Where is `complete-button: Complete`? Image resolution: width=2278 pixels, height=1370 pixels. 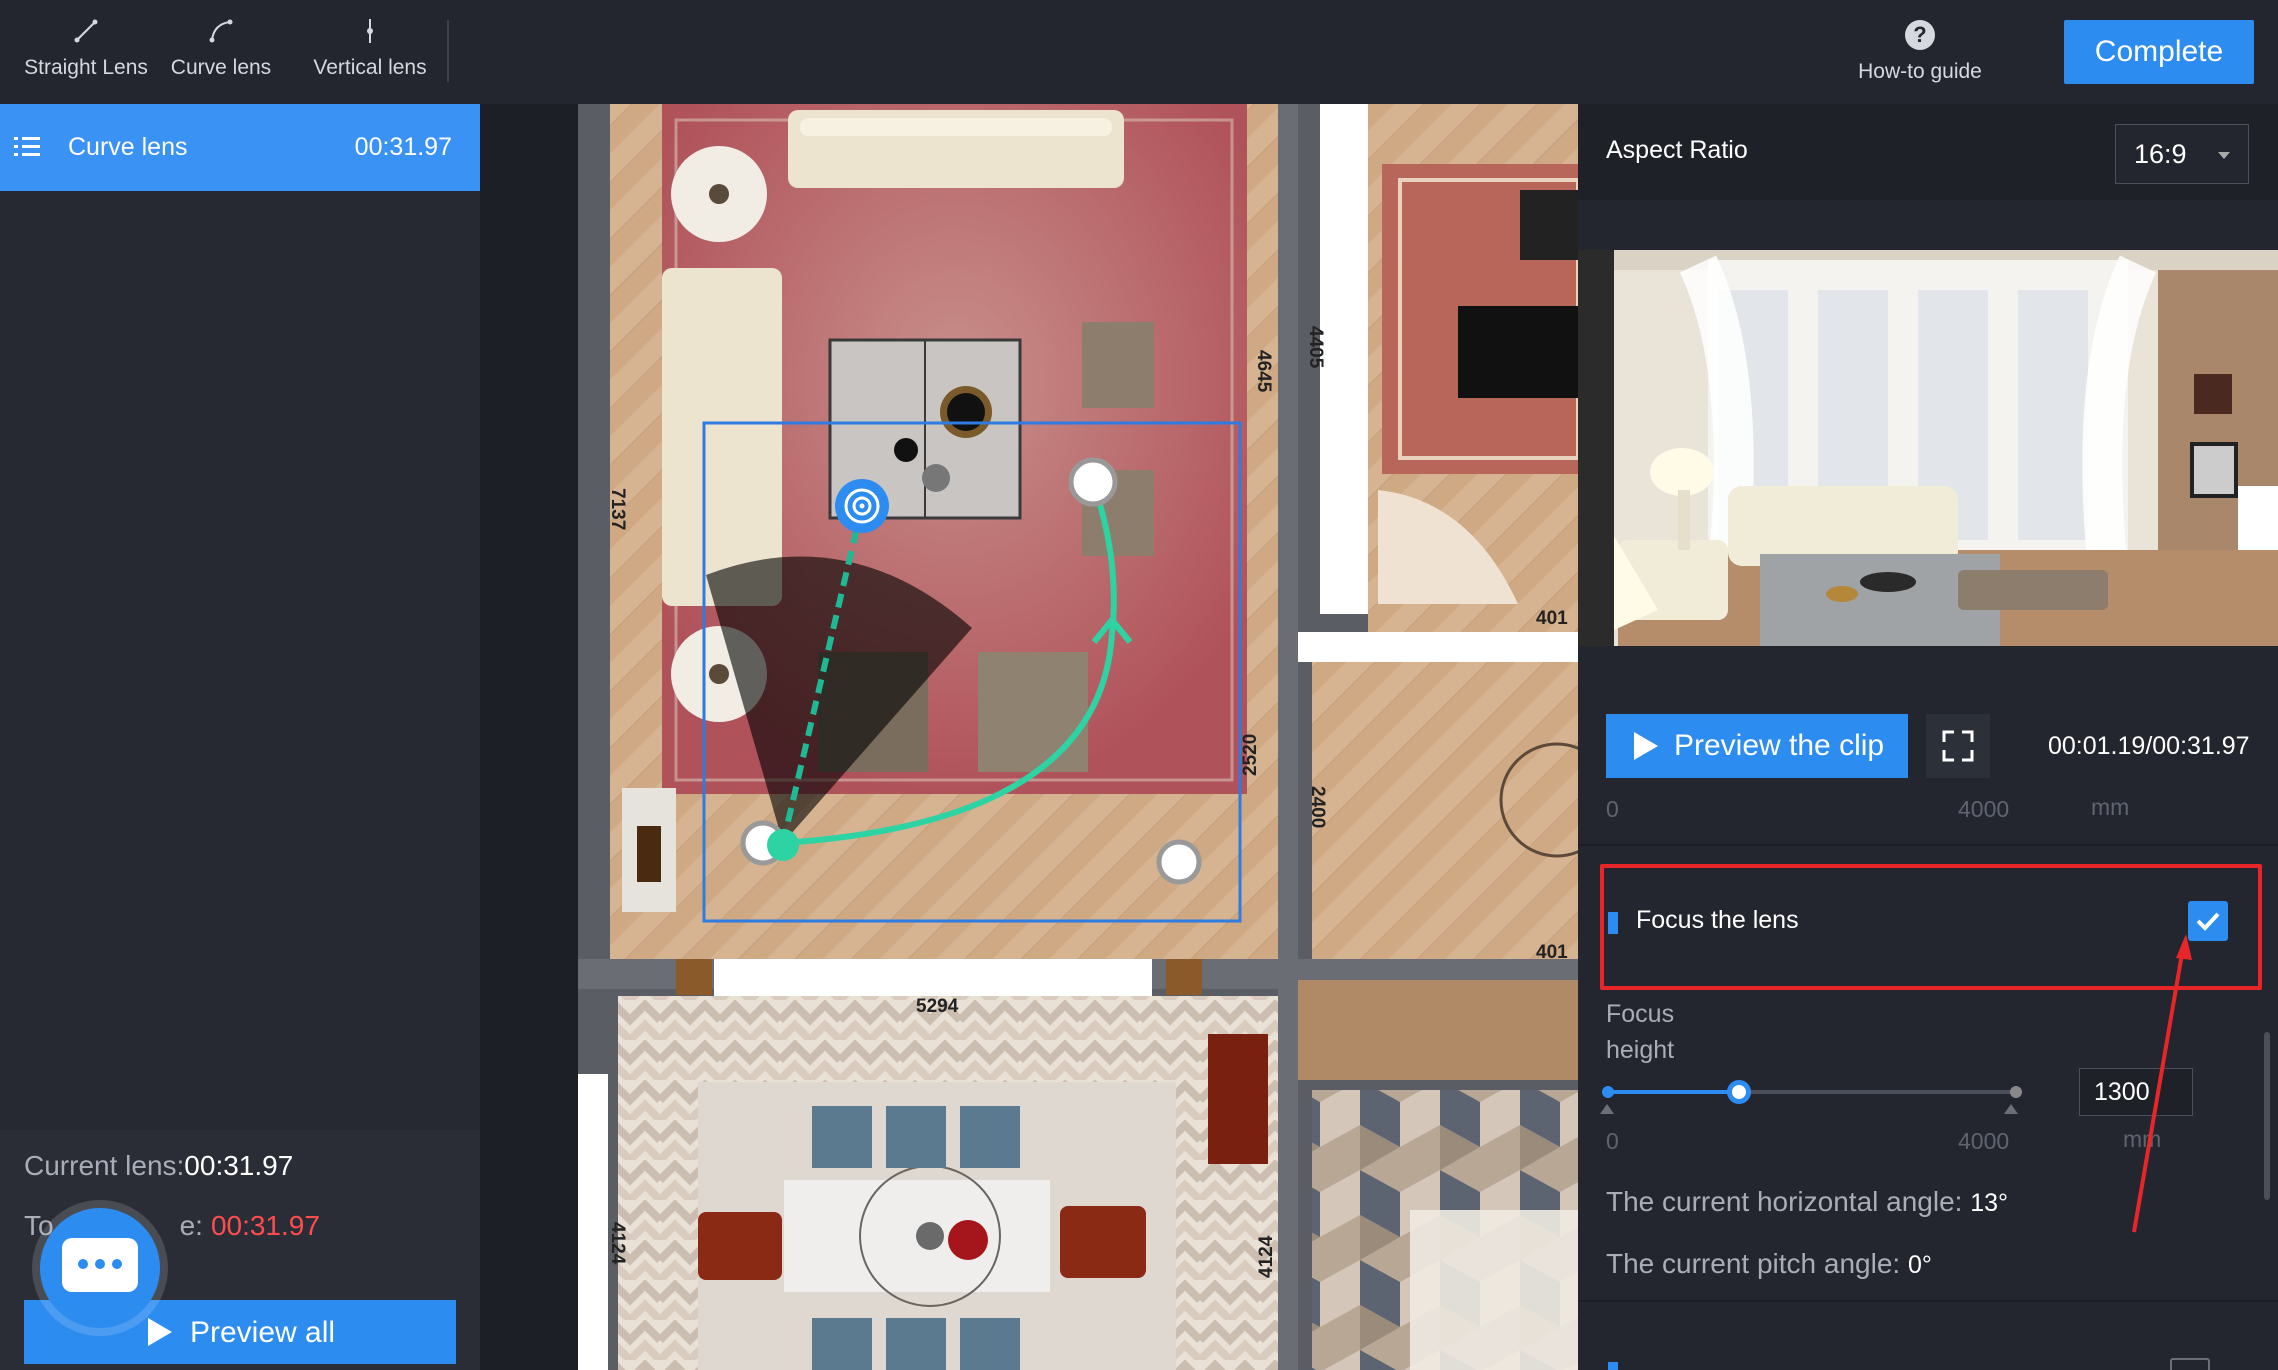 complete-button: Complete is located at coordinates (2159, 52).